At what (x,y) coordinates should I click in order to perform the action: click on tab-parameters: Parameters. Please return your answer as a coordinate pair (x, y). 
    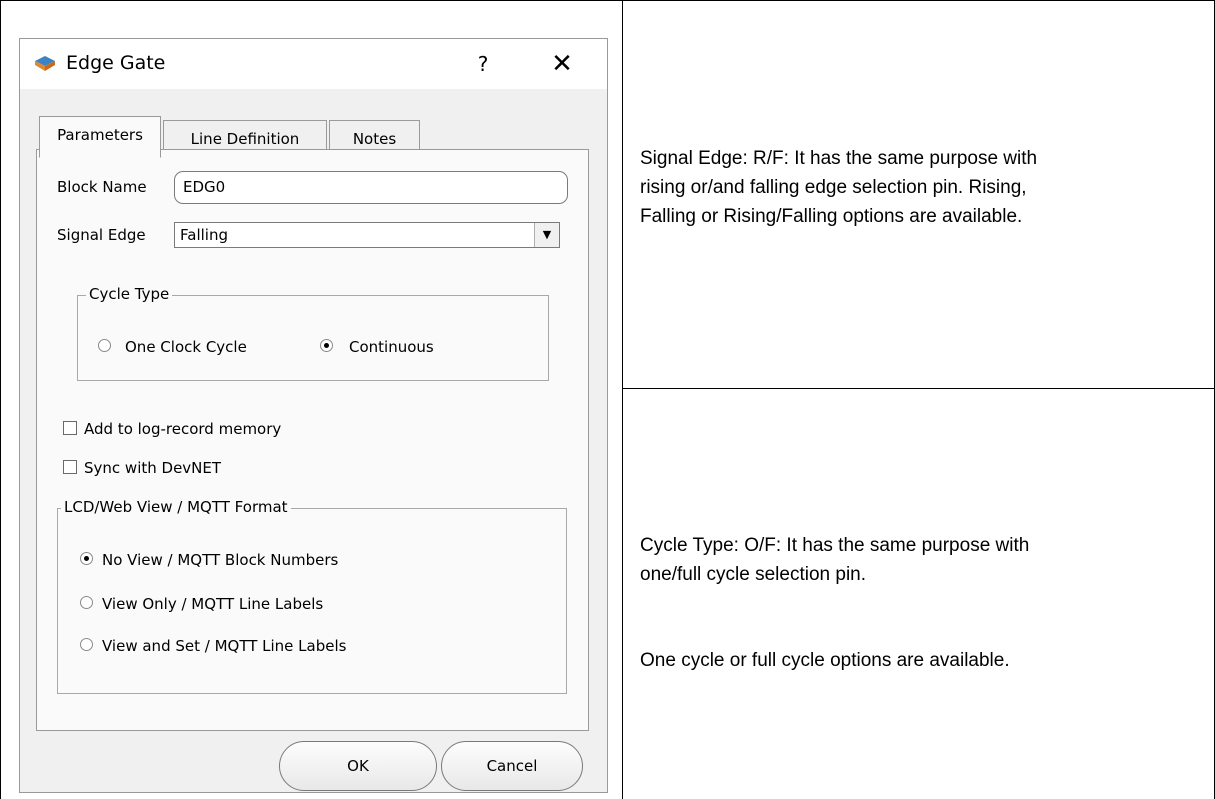
    Looking at the image, I should click on (100, 137).